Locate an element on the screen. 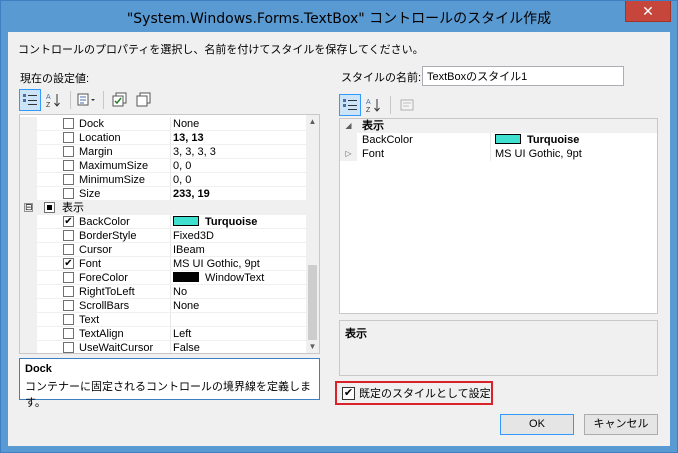 Image resolution: width=678 pixels, height=453 pixels. property-row: UseWaitCursor False is located at coordinates (164, 347).